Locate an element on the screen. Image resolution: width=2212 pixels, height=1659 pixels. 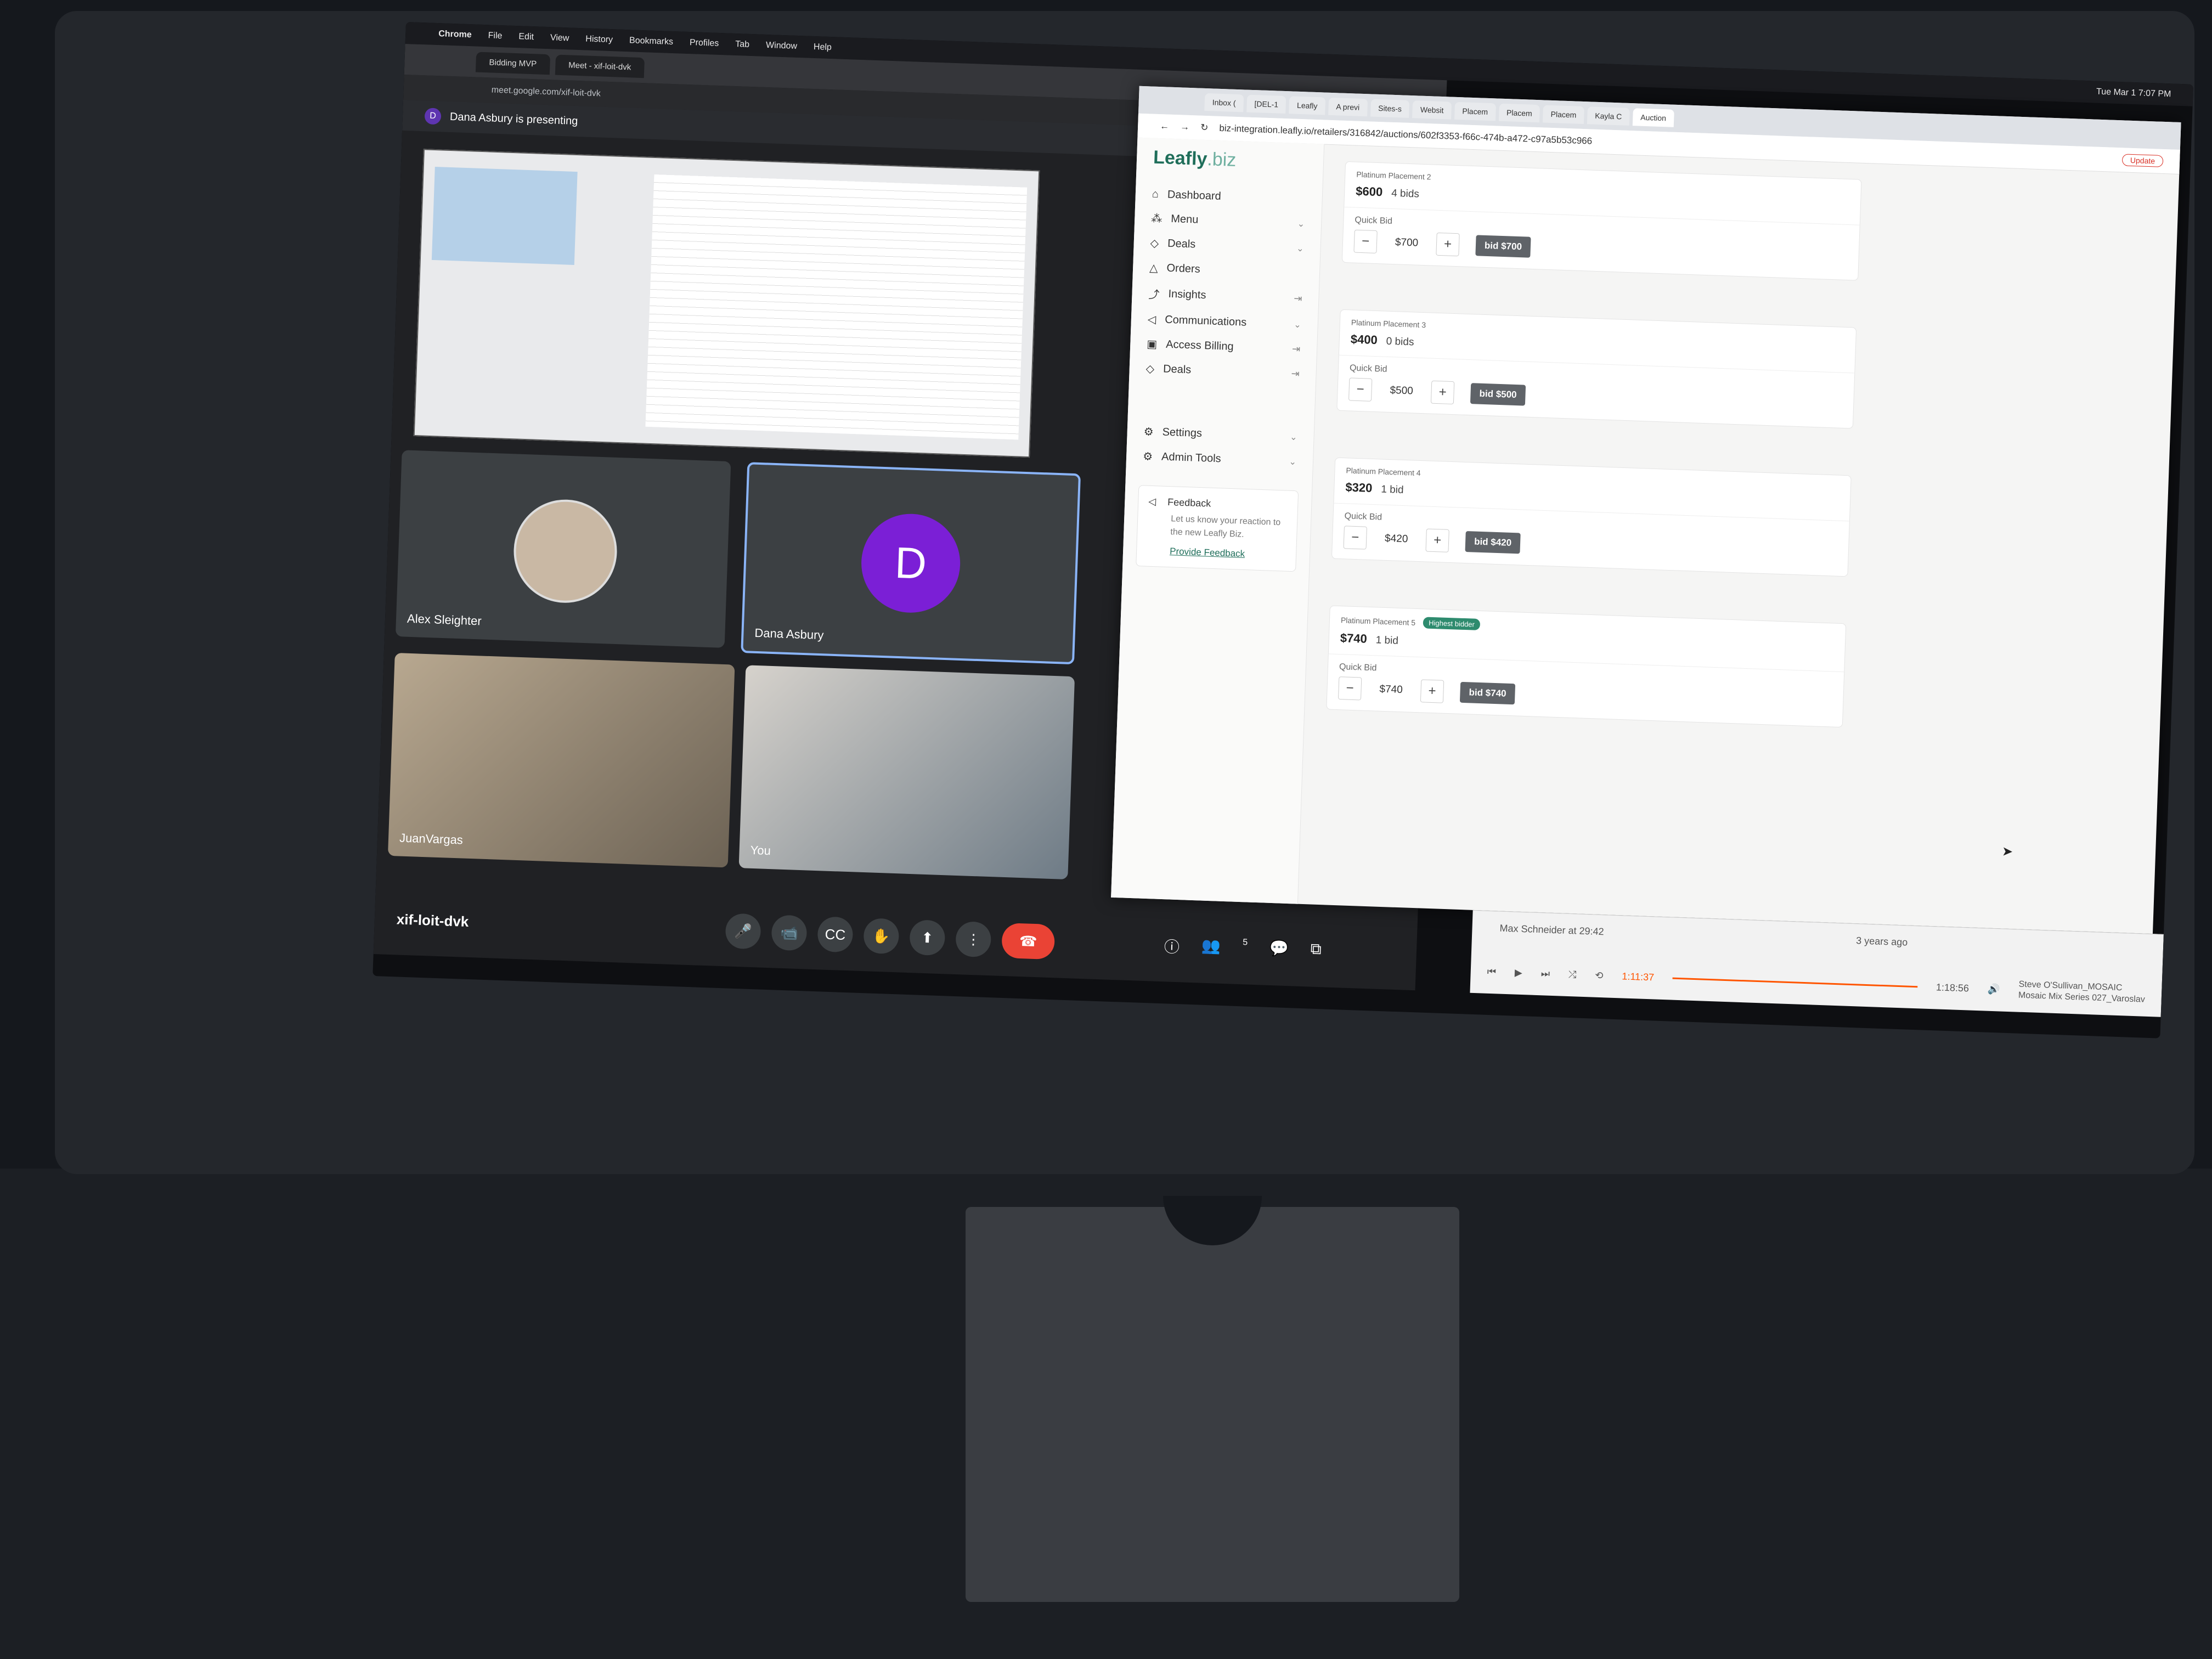
back-icon: ← is located at coordinates (1165, 127).